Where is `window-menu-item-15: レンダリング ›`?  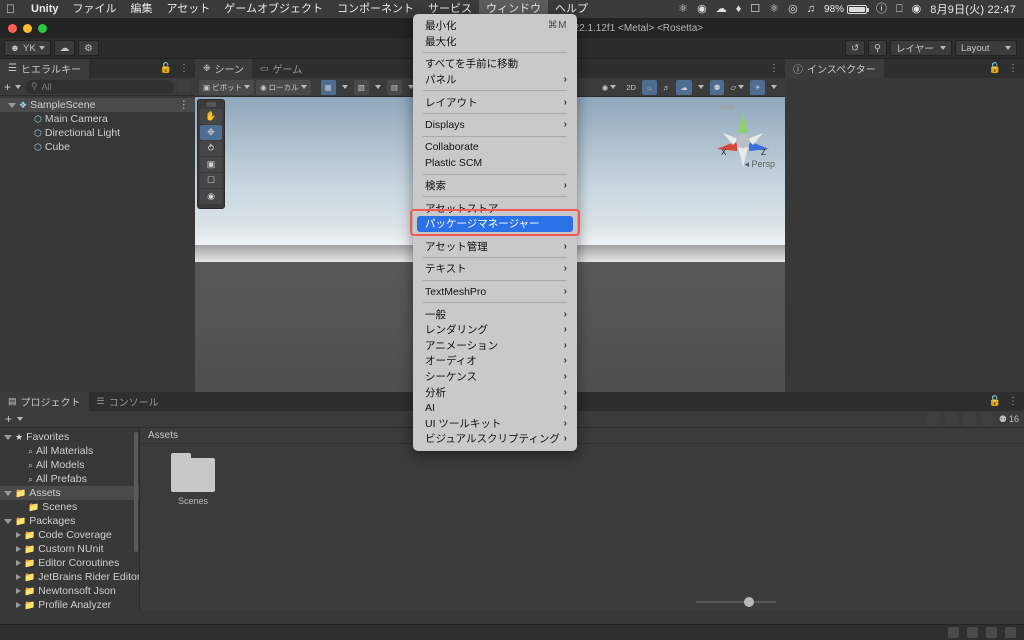
window-menu-item-15: レンダリング › is located at coordinates (495, 330).